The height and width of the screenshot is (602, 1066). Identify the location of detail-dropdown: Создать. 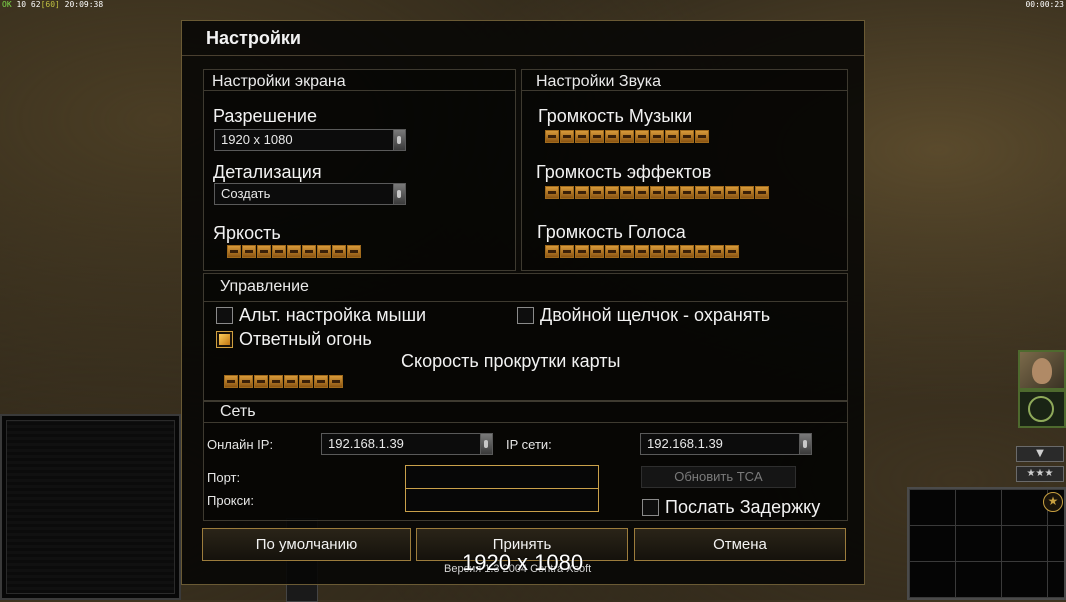
(310, 194).